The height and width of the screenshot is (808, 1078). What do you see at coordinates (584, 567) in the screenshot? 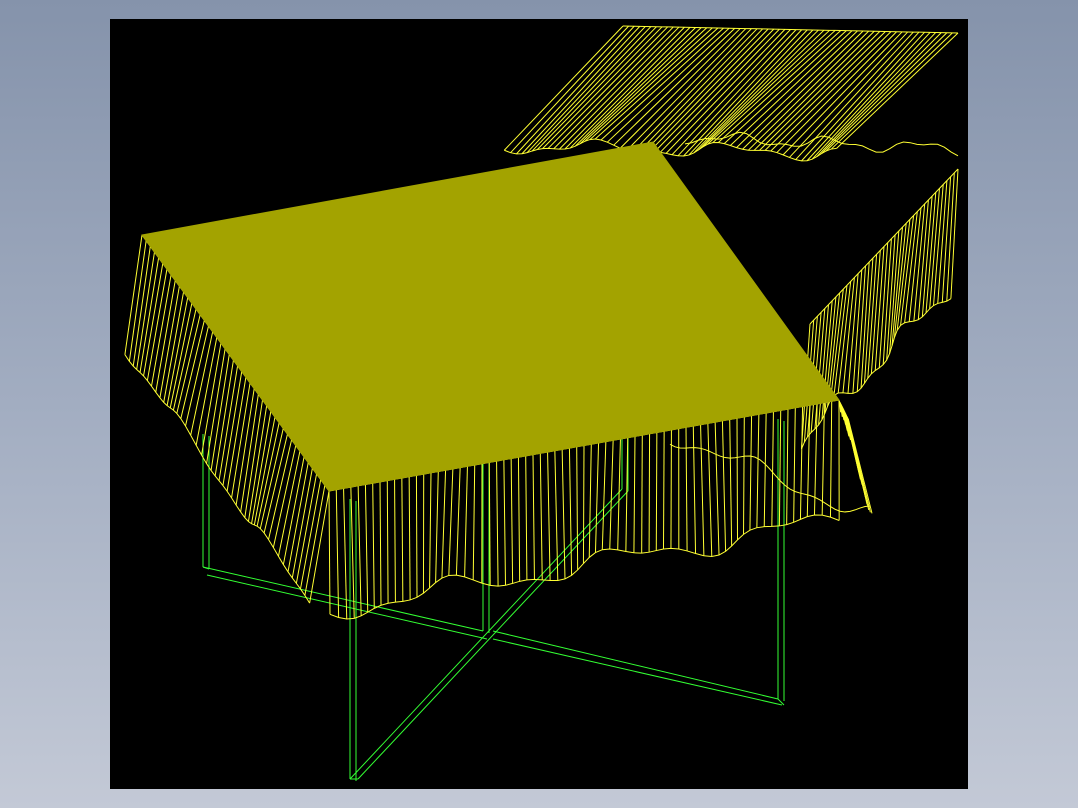
I see `front-drape-hem` at bounding box center [584, 567].